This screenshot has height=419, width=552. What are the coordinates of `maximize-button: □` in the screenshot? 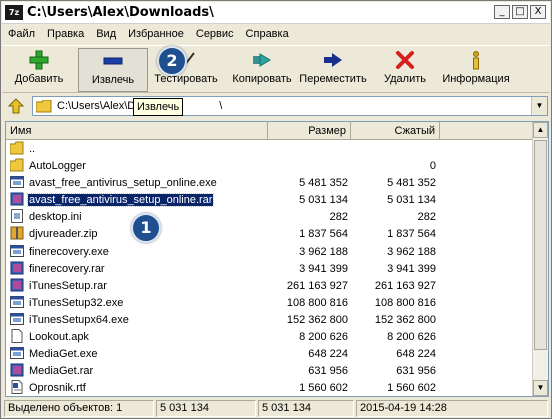 It's located at (520, 12).